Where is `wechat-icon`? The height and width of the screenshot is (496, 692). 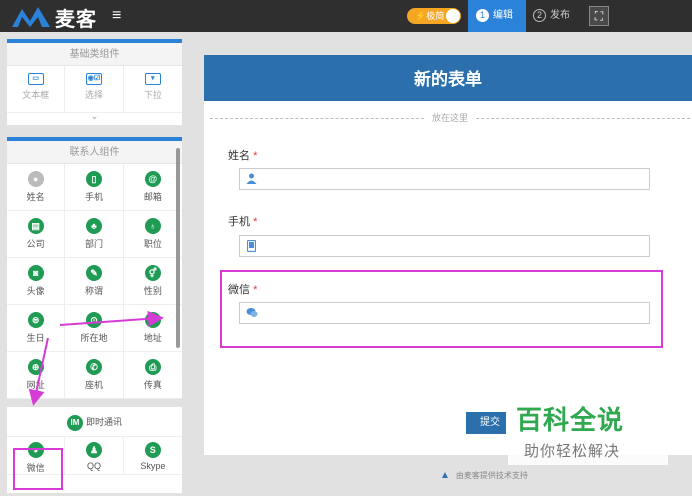
wechat-icon is located at coordinates (252, 313).